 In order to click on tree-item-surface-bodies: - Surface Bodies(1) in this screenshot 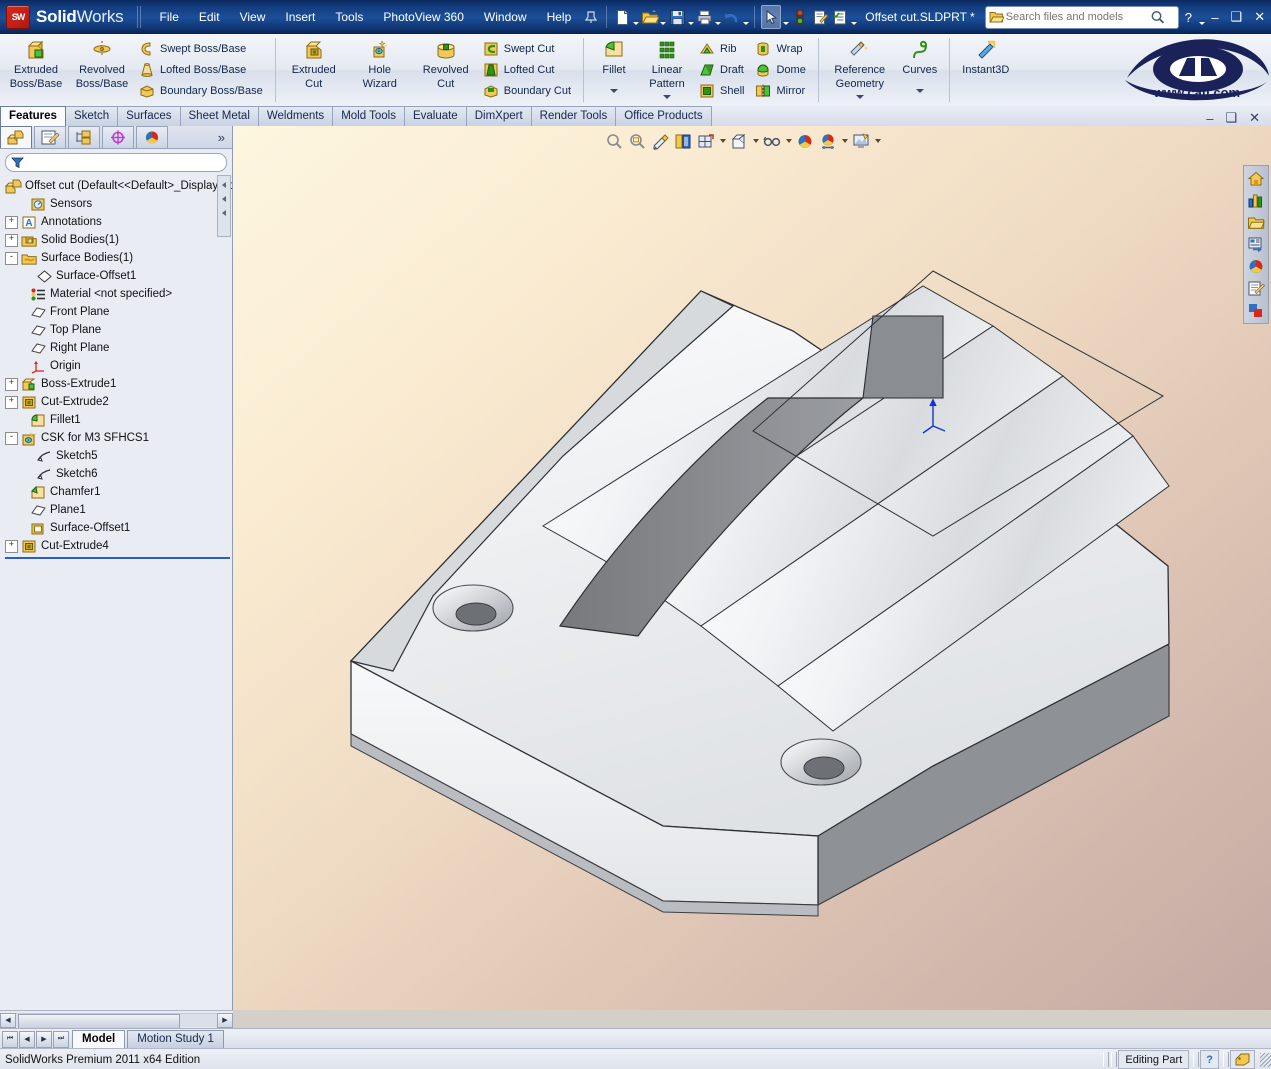, I will do `click(117, 258)`.